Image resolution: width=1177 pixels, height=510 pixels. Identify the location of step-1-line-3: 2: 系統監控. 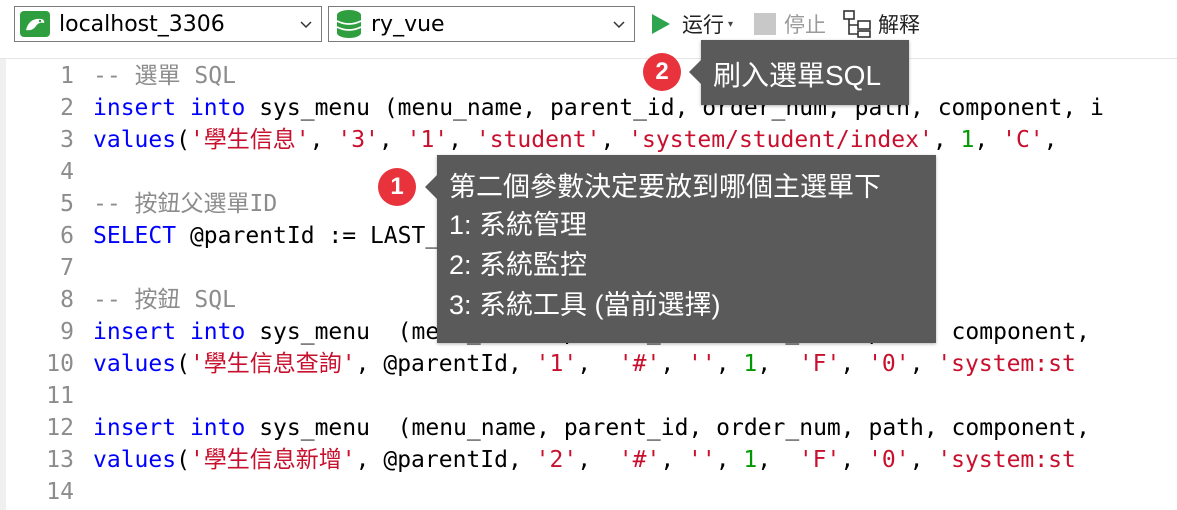
(518, 265).